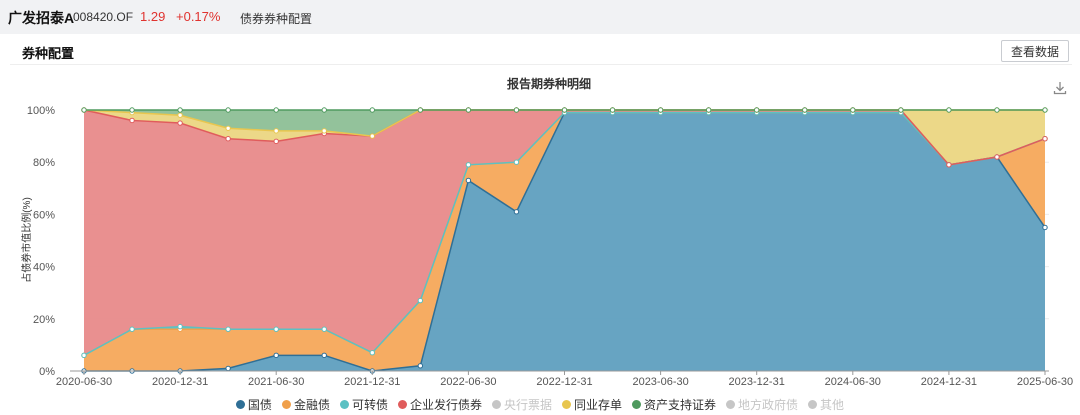 The height and width of the screenshot is (415, 1080). What do you see at coordinates (276, 382) in the screenshot?
I see `x-tick-label: 2021-06-30` at bounding box center [276, 382].